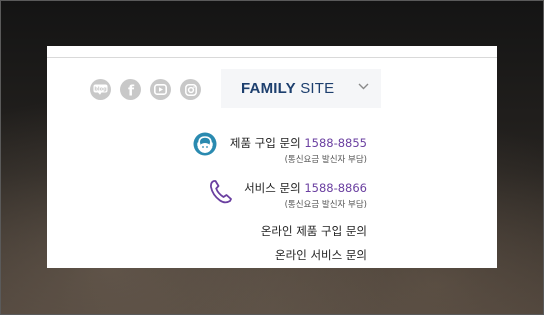 The height and width of the screenshot is (315, 544). I want to click on phone-icon, so click(221, 192).